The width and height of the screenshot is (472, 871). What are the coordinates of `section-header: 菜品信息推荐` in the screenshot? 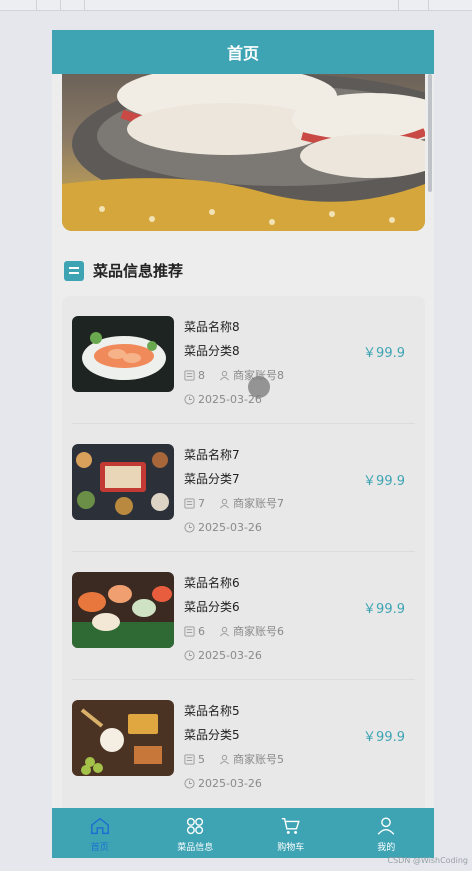 It's located at (123, 270).